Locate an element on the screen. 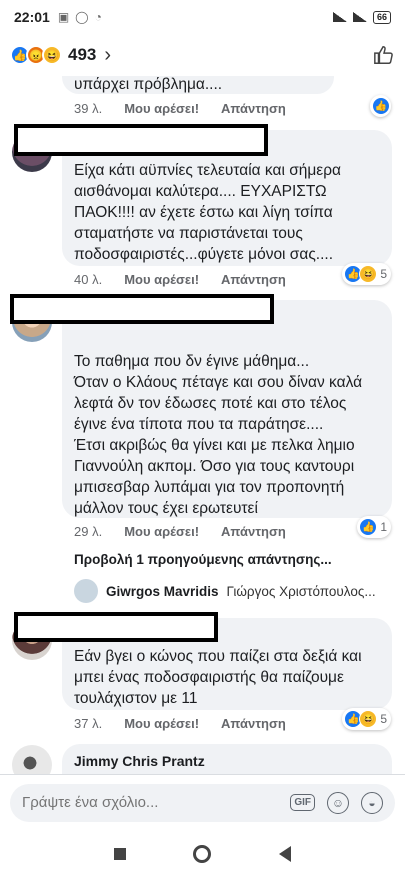 The image size is (405, 878). reaction-count: 493 is located at coordinates (82, 54).